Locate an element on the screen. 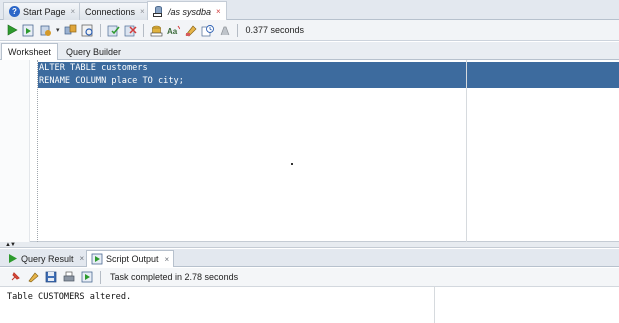 Image resolution: width=619 pixels, height=323 pixels. code-line: ALTER TABLE customers is located at coordinates (93, 68).